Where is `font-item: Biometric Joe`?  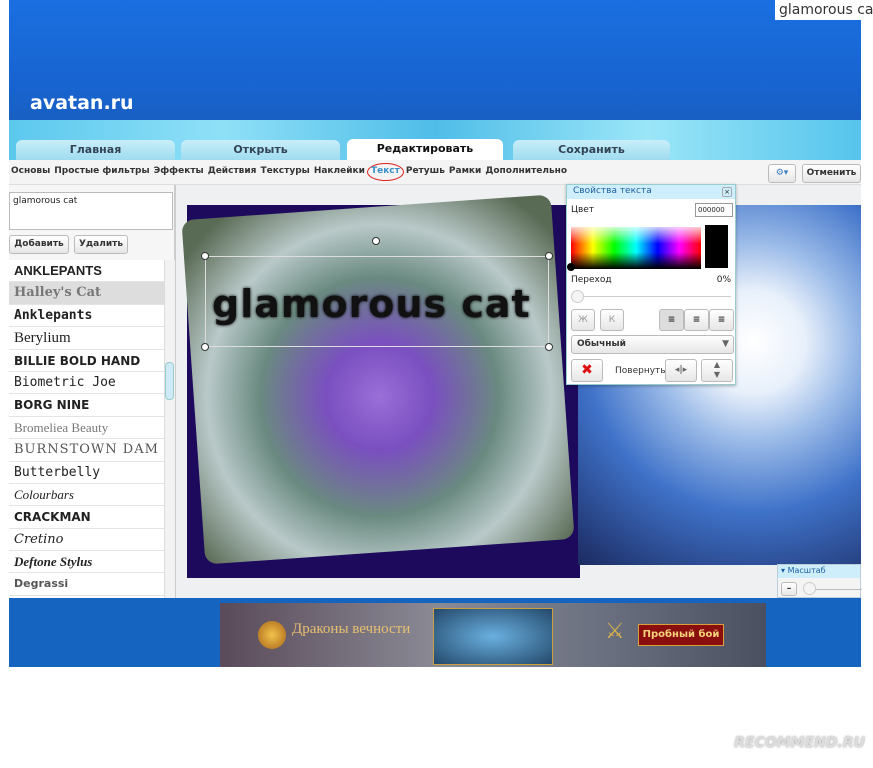
font-item: Biometric Joe is located at coordinates (86, 383).